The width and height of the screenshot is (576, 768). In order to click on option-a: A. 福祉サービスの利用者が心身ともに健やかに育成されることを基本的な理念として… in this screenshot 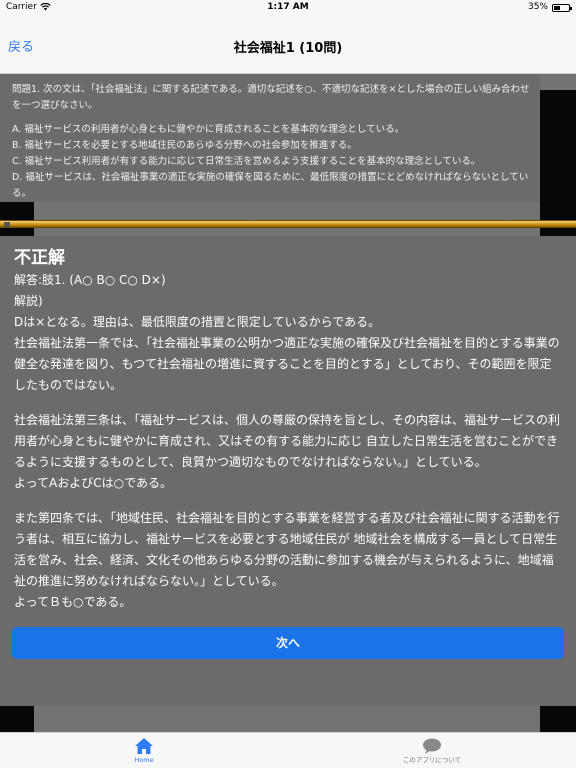, I will do `click(208, 129)`.